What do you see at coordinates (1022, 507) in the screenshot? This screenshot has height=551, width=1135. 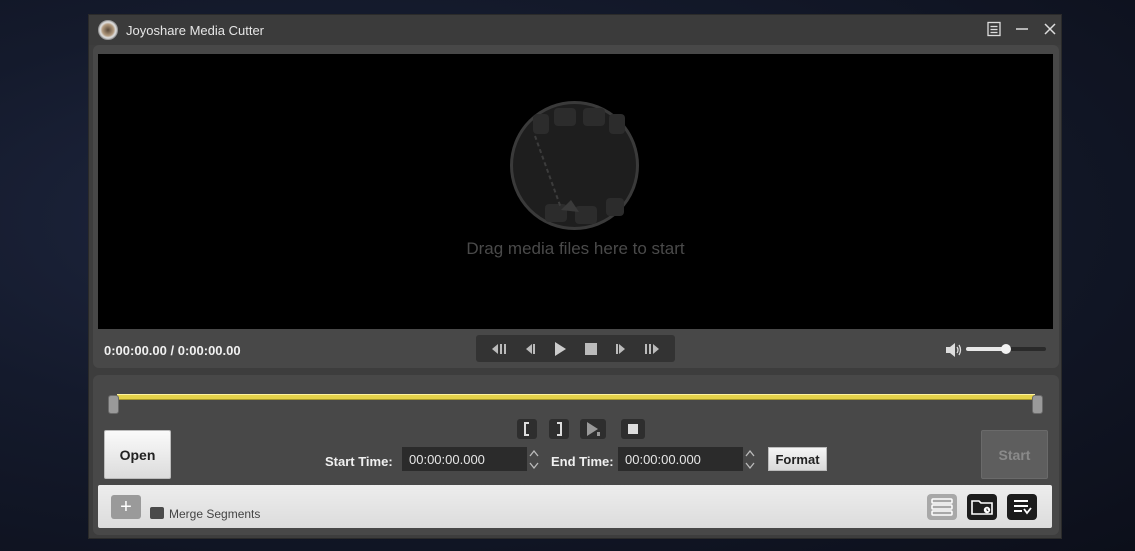 I see `task-list-icon` at bounding box center [1022, 507].